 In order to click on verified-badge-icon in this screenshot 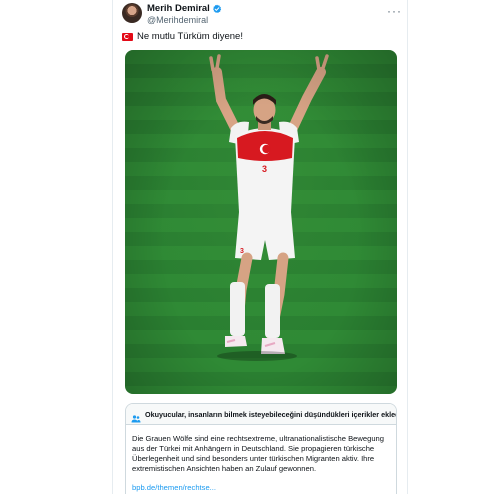, I will do `click(217, 9)`.